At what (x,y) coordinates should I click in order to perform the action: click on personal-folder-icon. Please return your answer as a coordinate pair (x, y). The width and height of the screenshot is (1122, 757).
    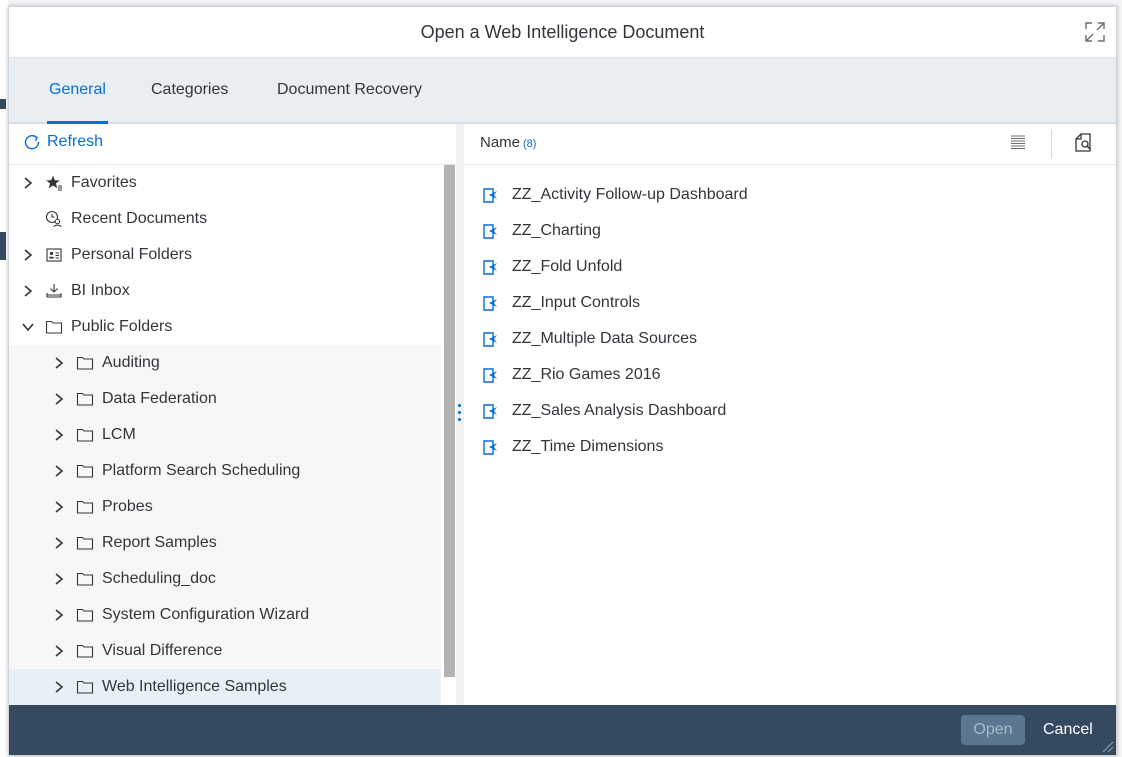
    Looking at the image, I should click on (54, 255).